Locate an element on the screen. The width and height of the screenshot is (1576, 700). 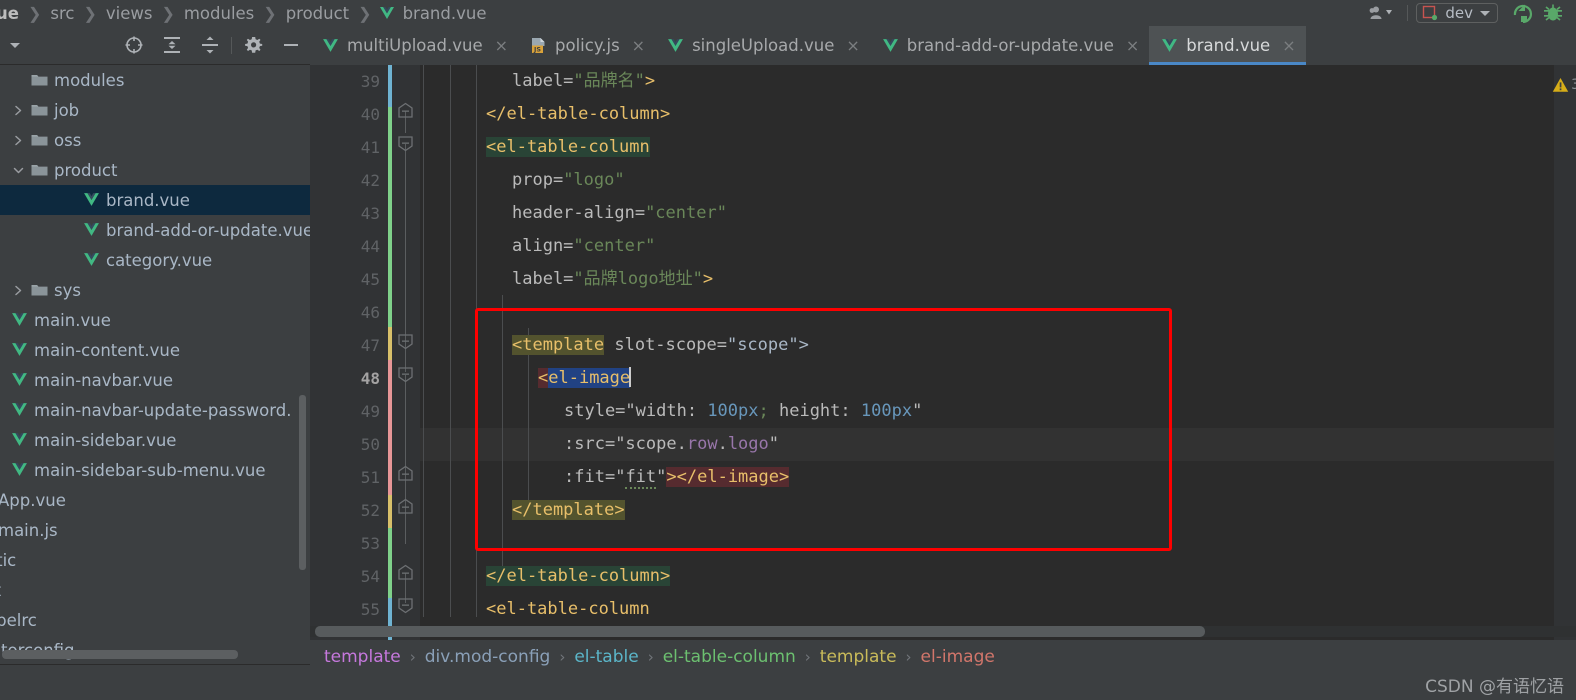
tree-item-brand-vue: brand.vue is located at coordinates (155, 200).